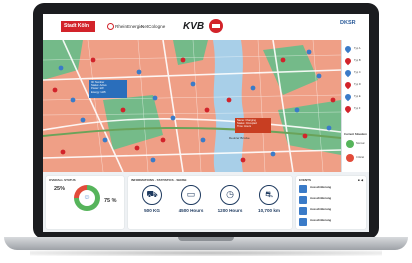  I want to click on panel-title: INFORMATIONS - STATISTICS - SENSE, so click(159, 180).